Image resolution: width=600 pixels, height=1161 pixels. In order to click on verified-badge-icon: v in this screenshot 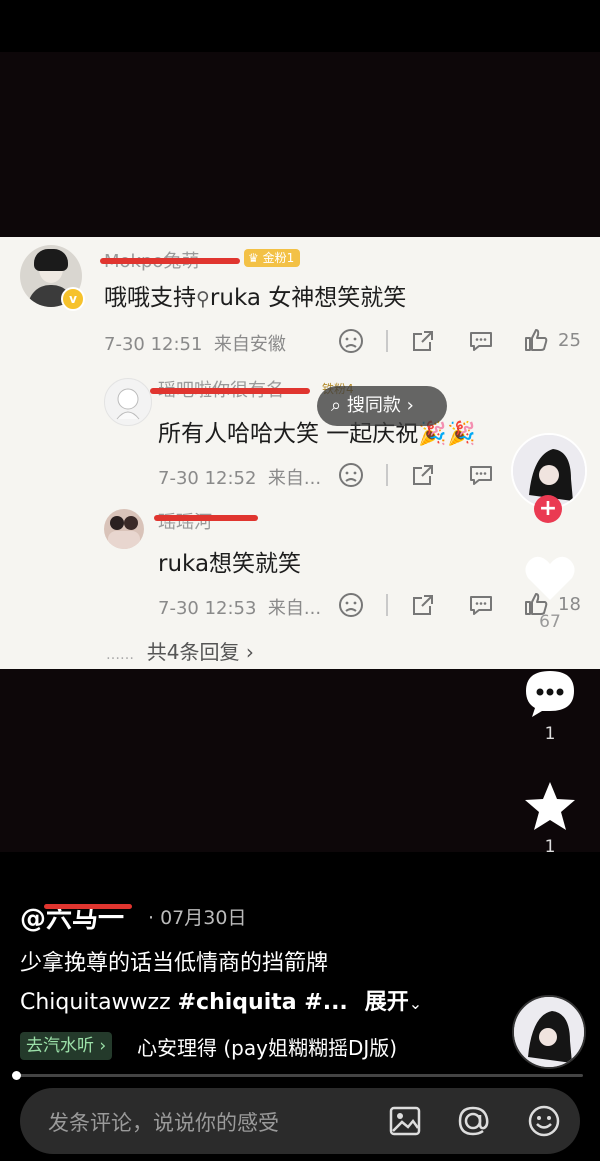, I will do `click(73, 299)`.